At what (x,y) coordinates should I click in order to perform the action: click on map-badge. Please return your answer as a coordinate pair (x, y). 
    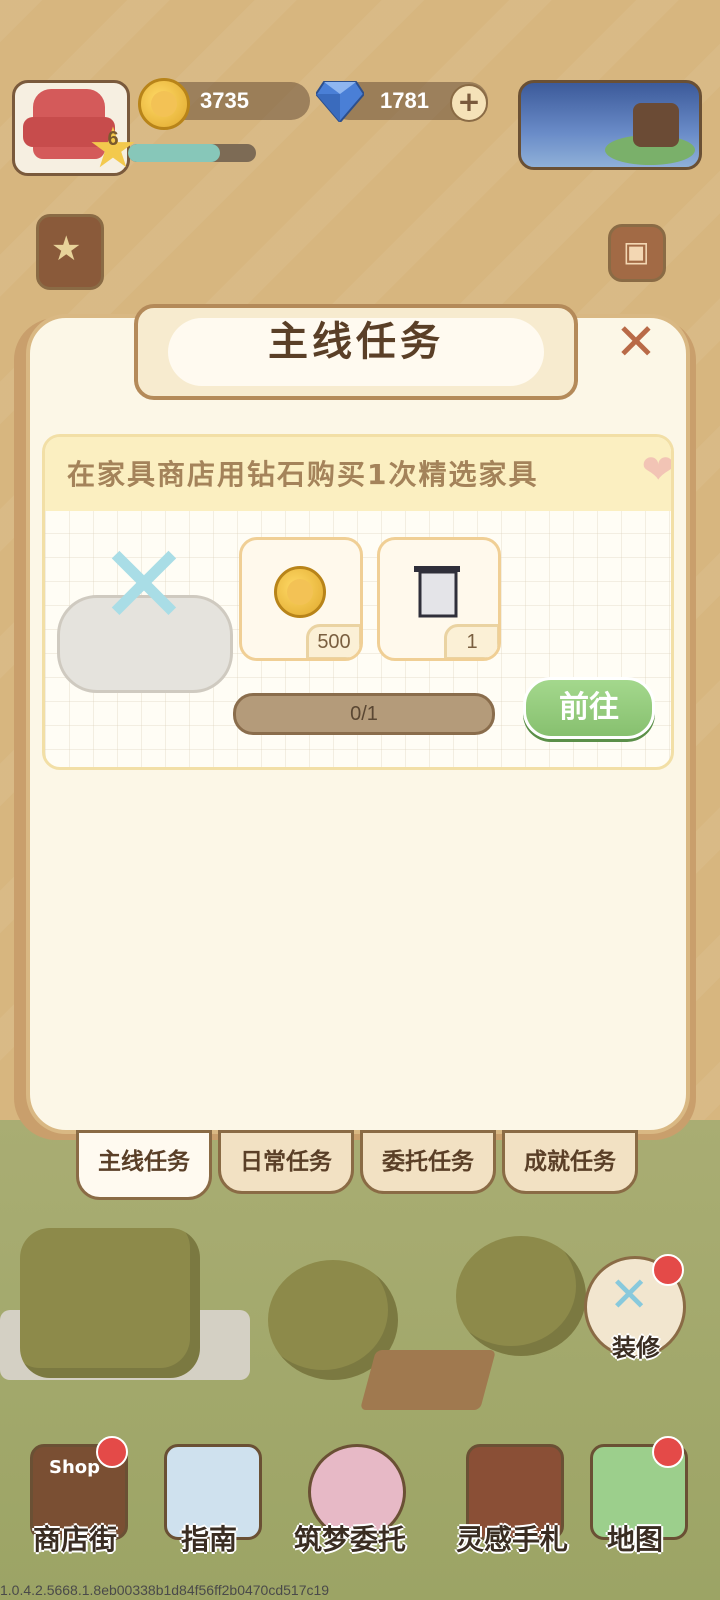
    Looking at the image, I should click on (668, 1452).